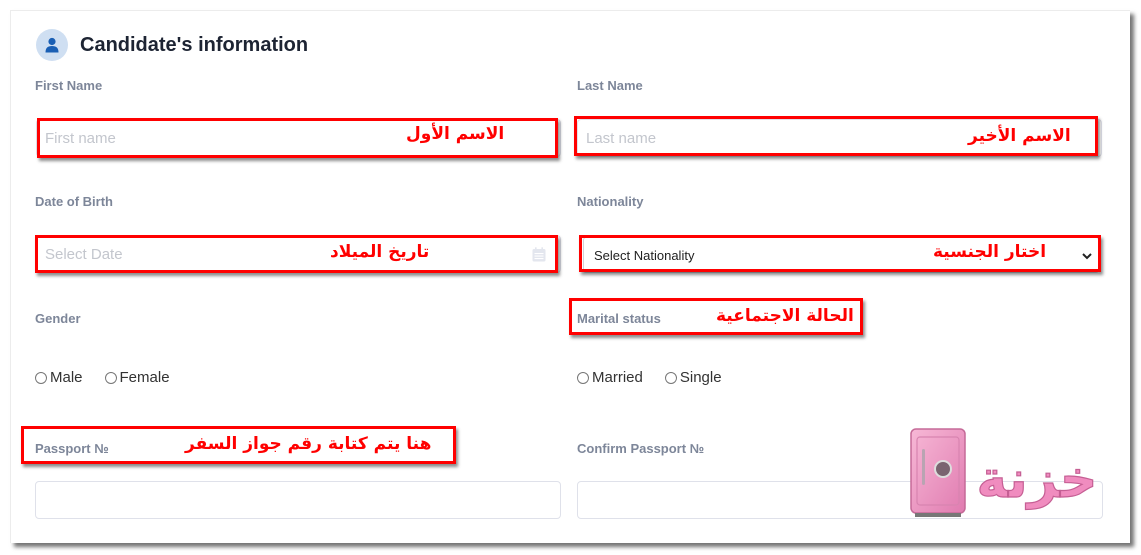 The height and width of the screenshot is (555, 1141). What do you see at coordinates (74, 201) in the screenshot?
I see `dob-label: Date of Birth` at bounding box center [74, 201].